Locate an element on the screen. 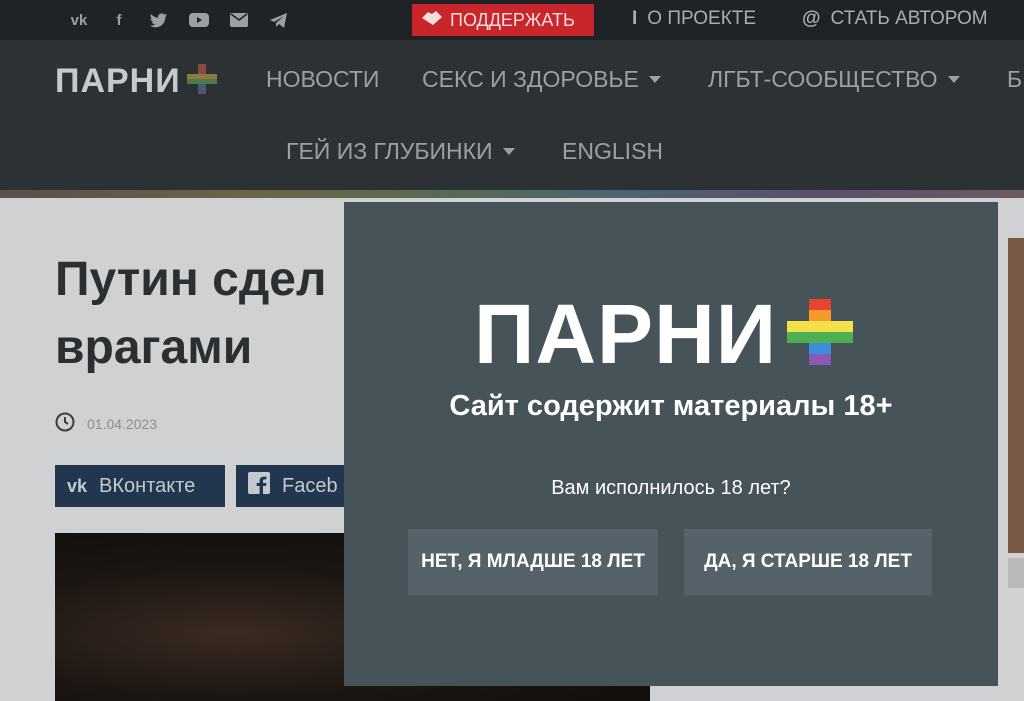  about-link: i О ПРОЕКТЕ is located at coordinates (694, 19).